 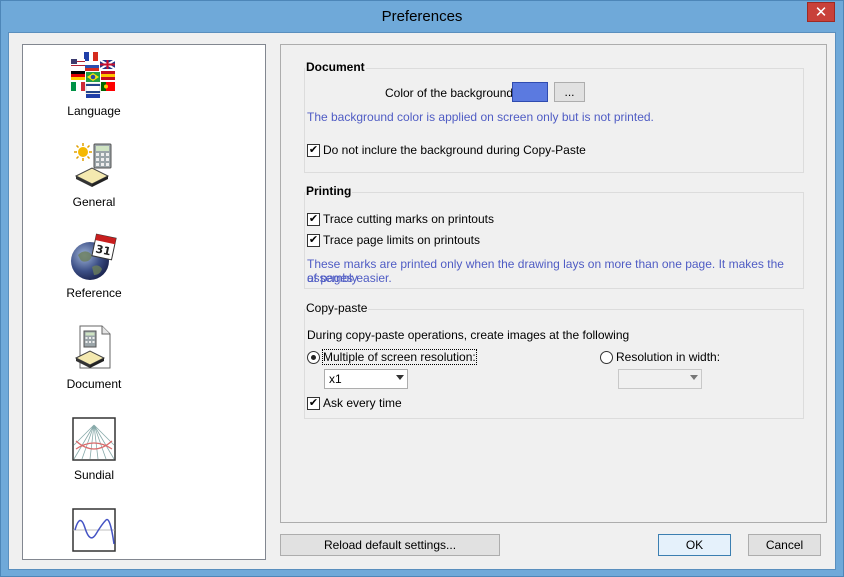 I want to click on sidebar-item-label: Document, so click(x=94, y=384).